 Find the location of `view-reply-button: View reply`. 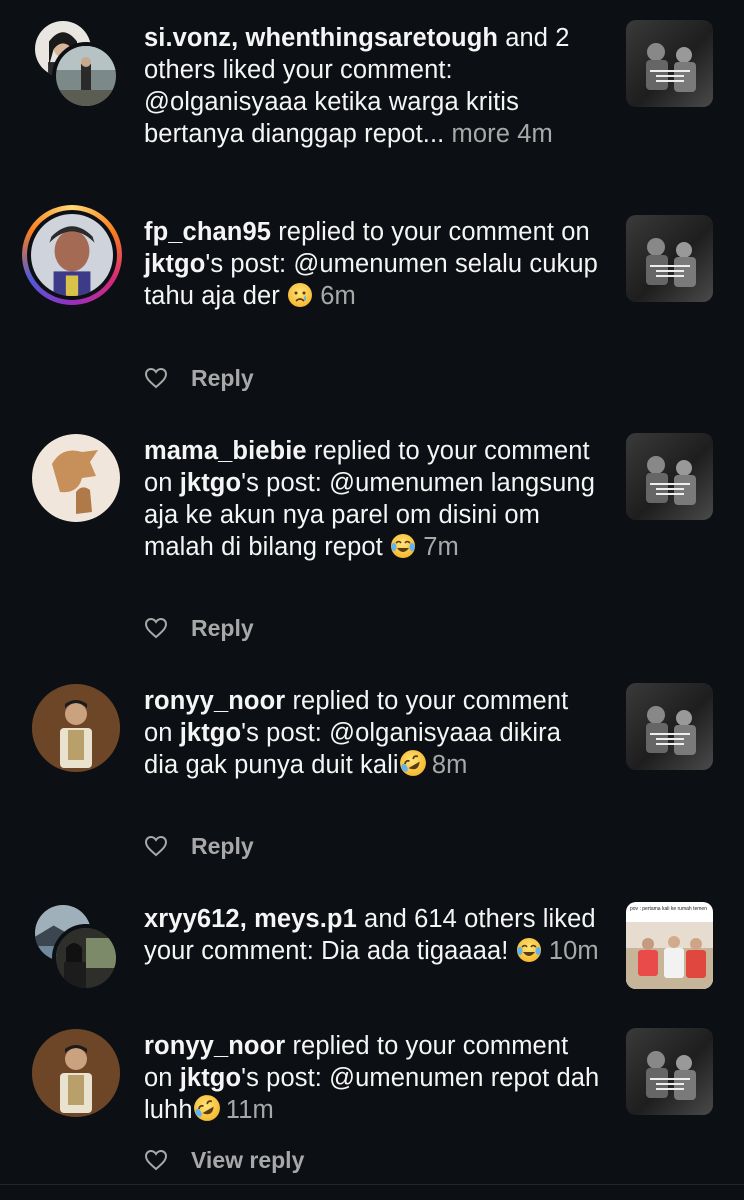

view-reply-button: View reply is located at coordinates (247, 1160).